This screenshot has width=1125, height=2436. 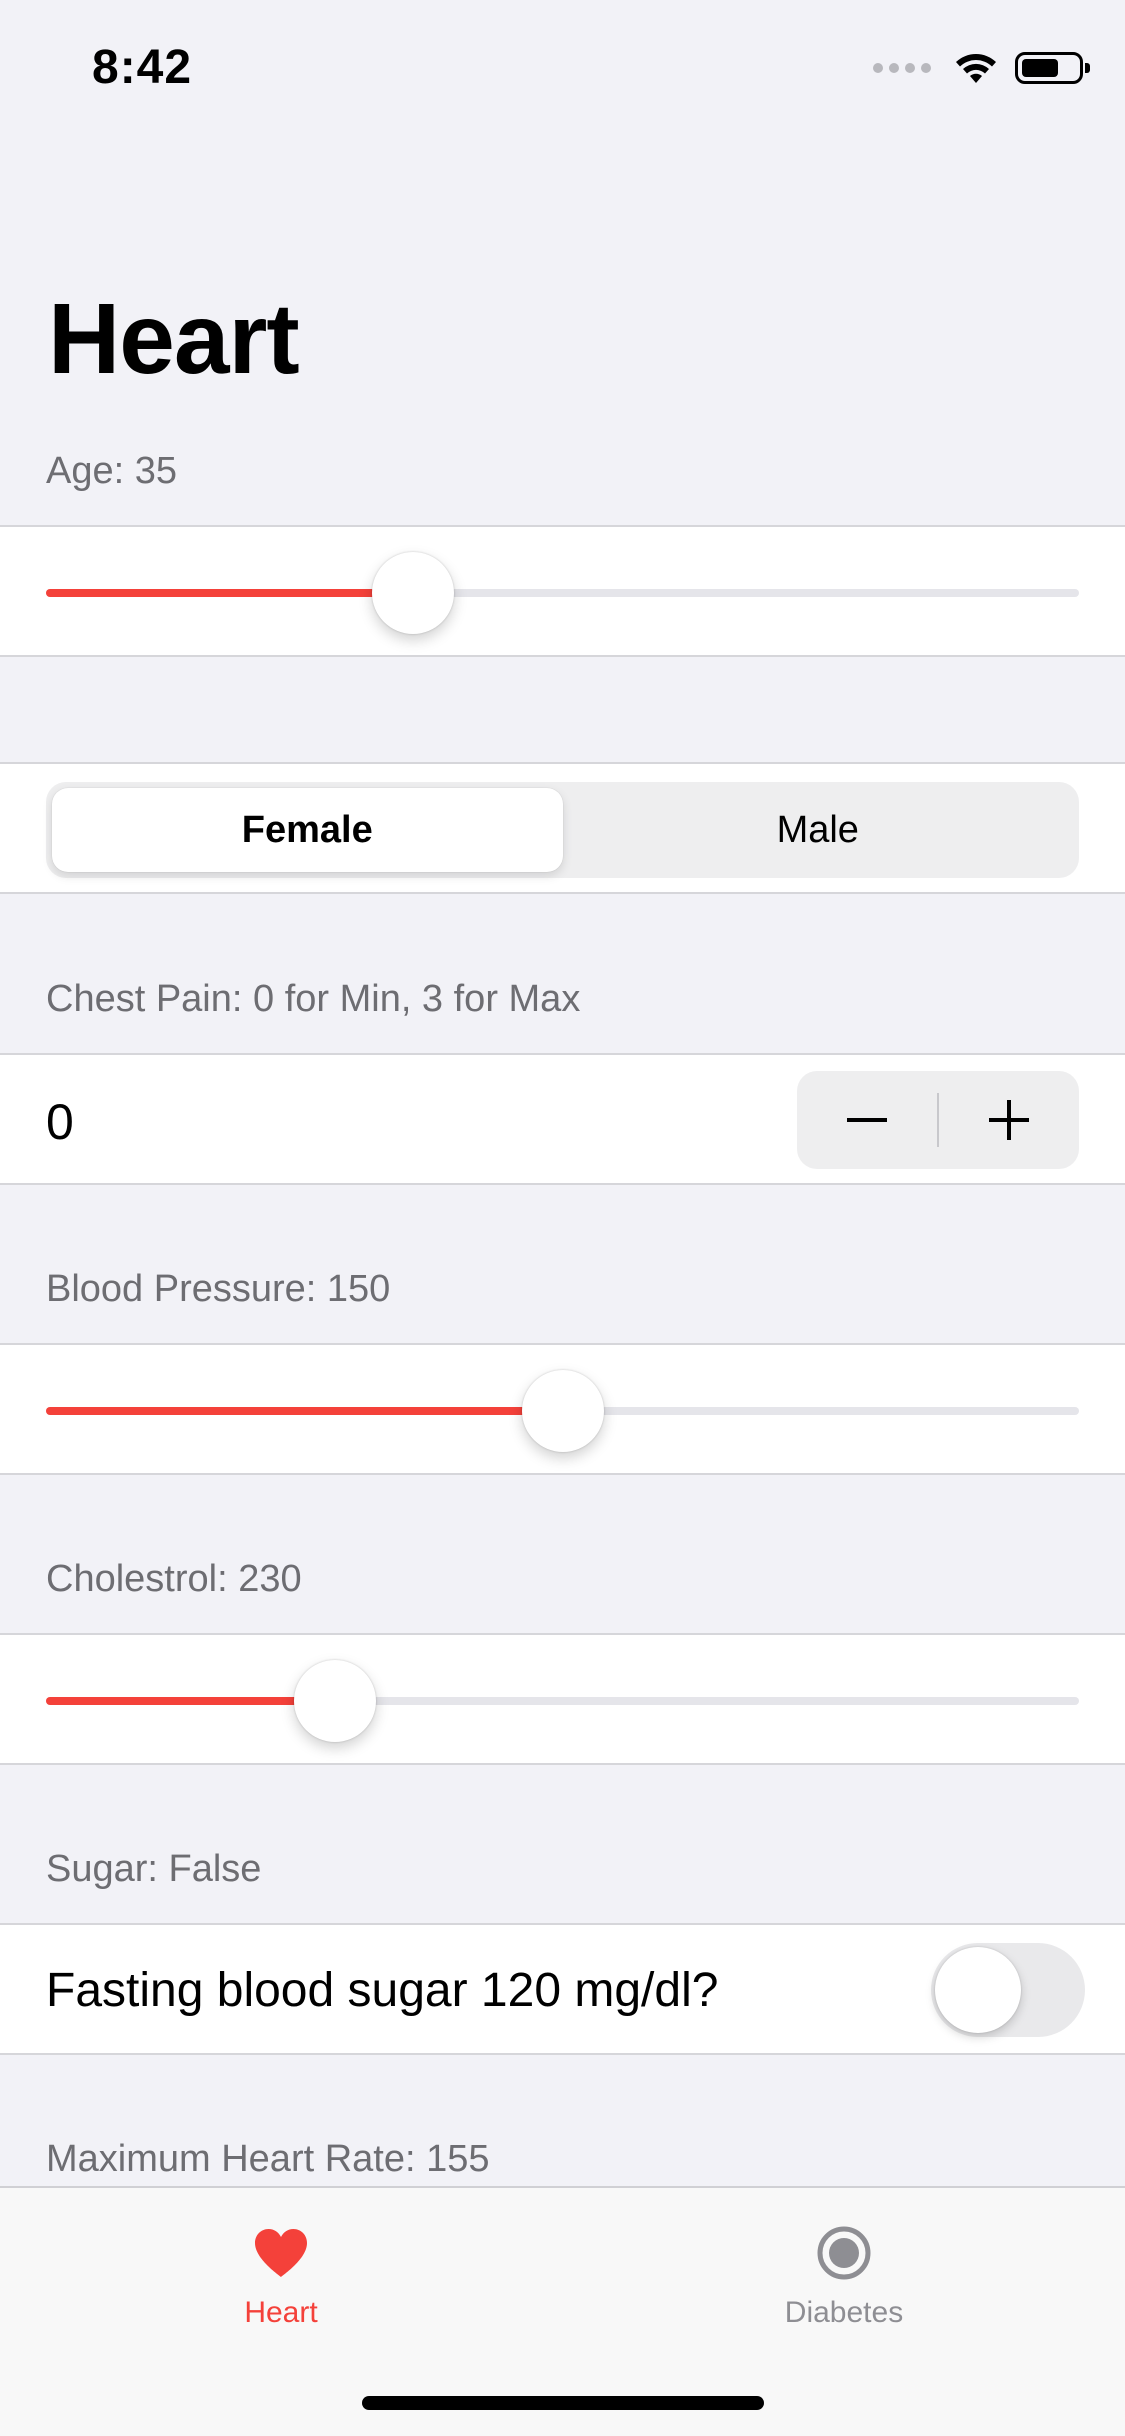 I want to click on age-label: Age: 35, so click(x=111, y=471).